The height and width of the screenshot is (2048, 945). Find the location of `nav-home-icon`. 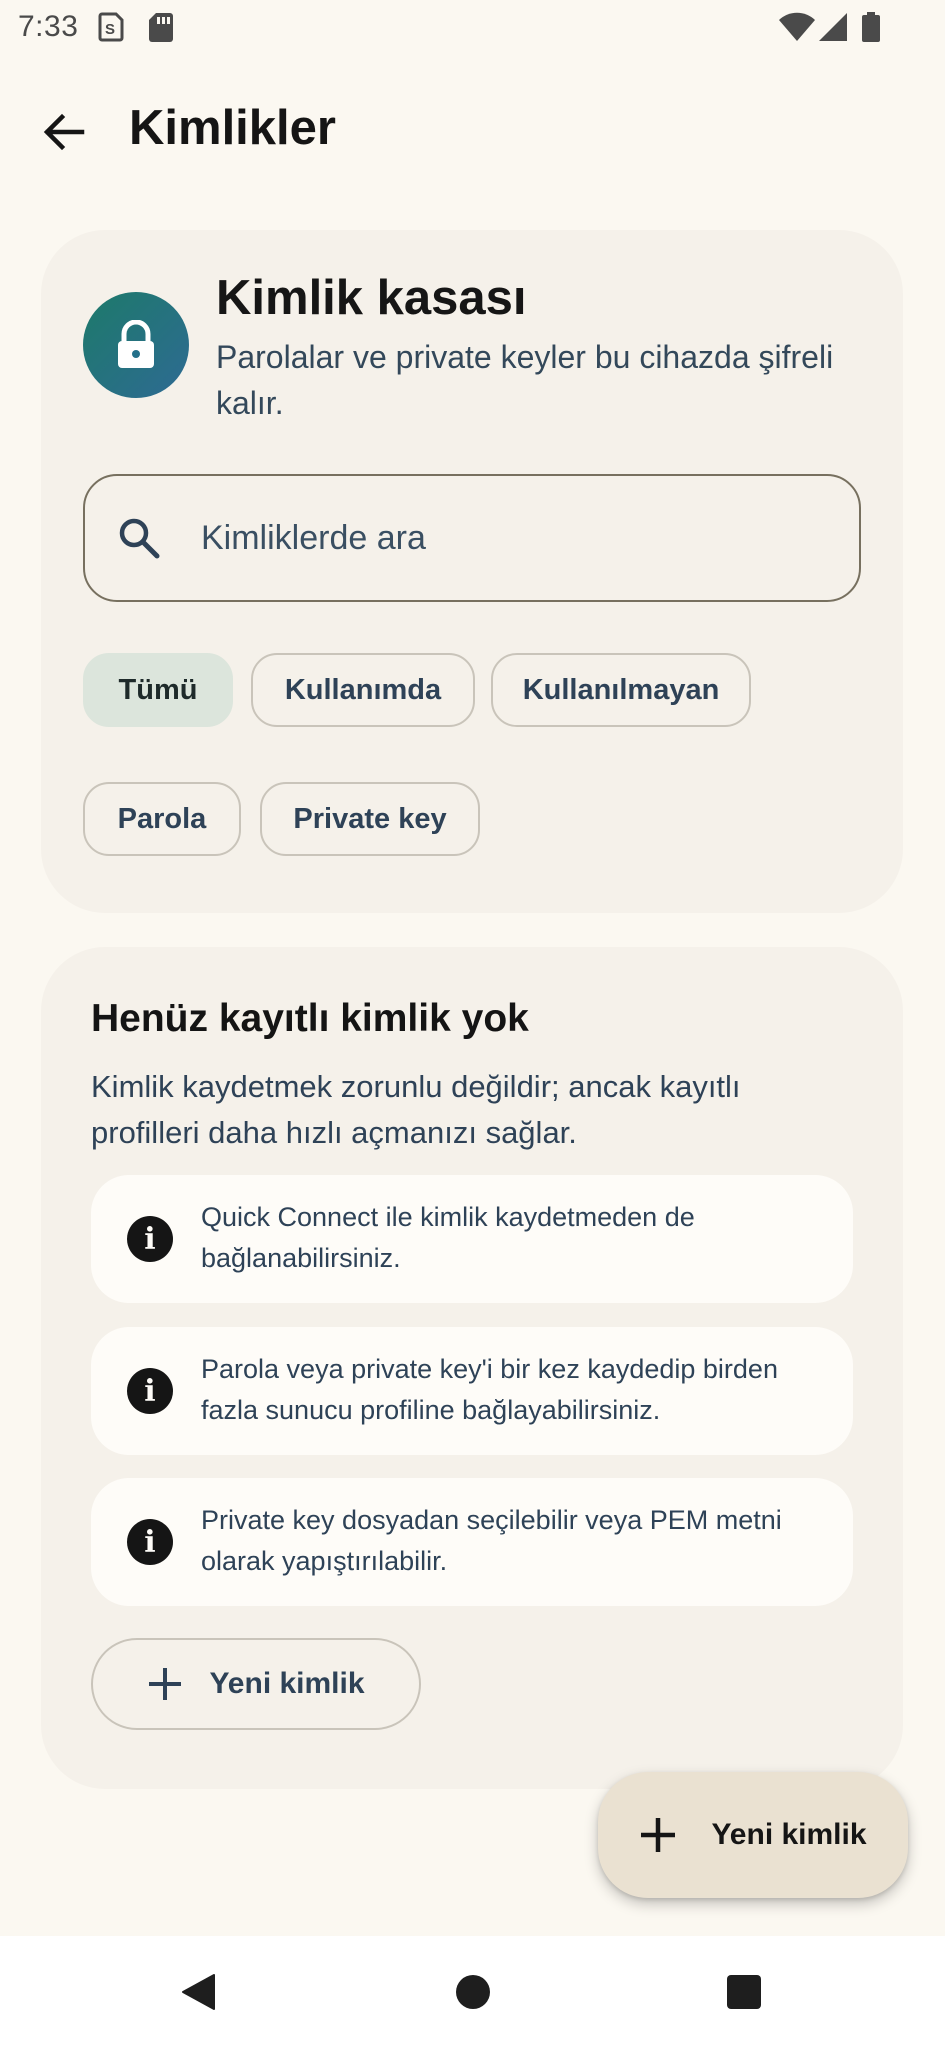

nav-home-icon is located at coordinates (473, 1992).